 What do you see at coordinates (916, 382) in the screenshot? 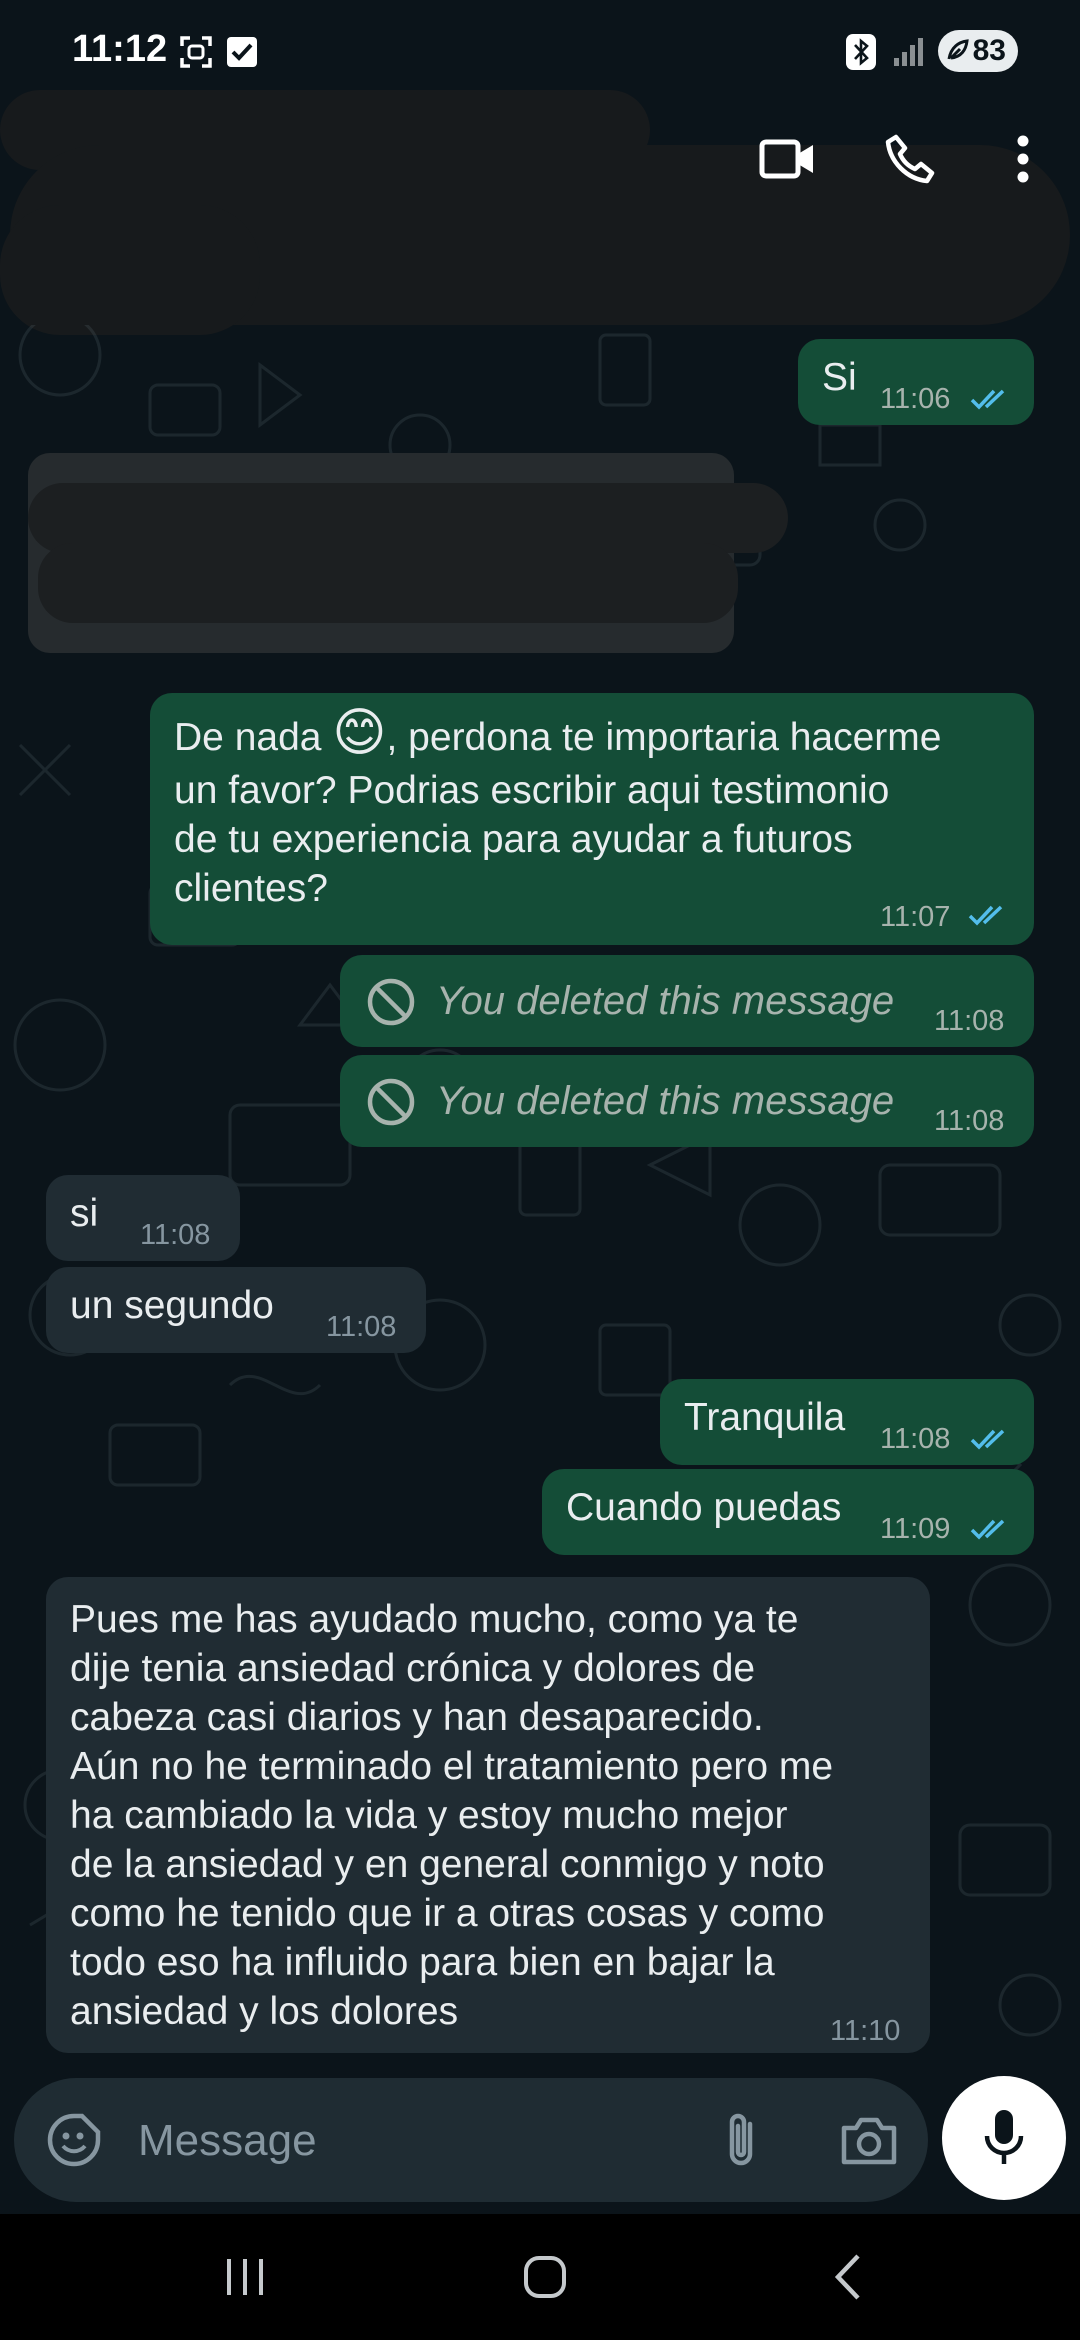
I see `message-bubble-outgoing: Si 11:06` at bounding box center [916, 382].